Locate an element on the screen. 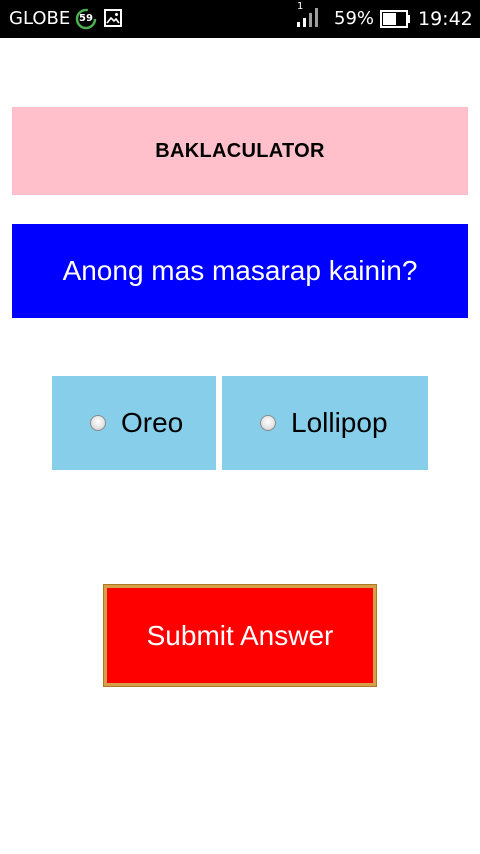  submit-answer-button: Submit Answer is located at coordinates (240, 635).